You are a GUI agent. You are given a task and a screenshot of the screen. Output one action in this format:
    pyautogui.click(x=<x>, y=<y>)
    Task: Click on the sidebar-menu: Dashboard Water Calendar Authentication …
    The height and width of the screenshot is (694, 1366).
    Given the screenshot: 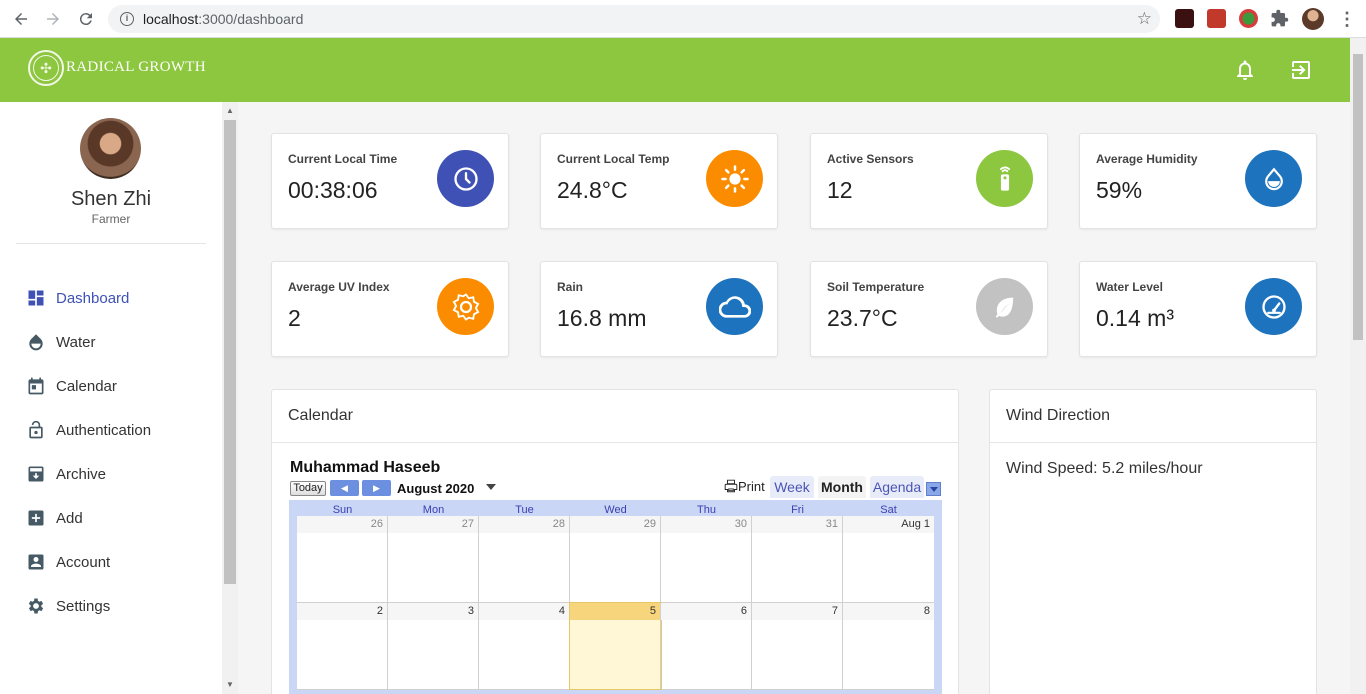 What is the action you would take?
    pyautogui.click(x=111, y=452)
    